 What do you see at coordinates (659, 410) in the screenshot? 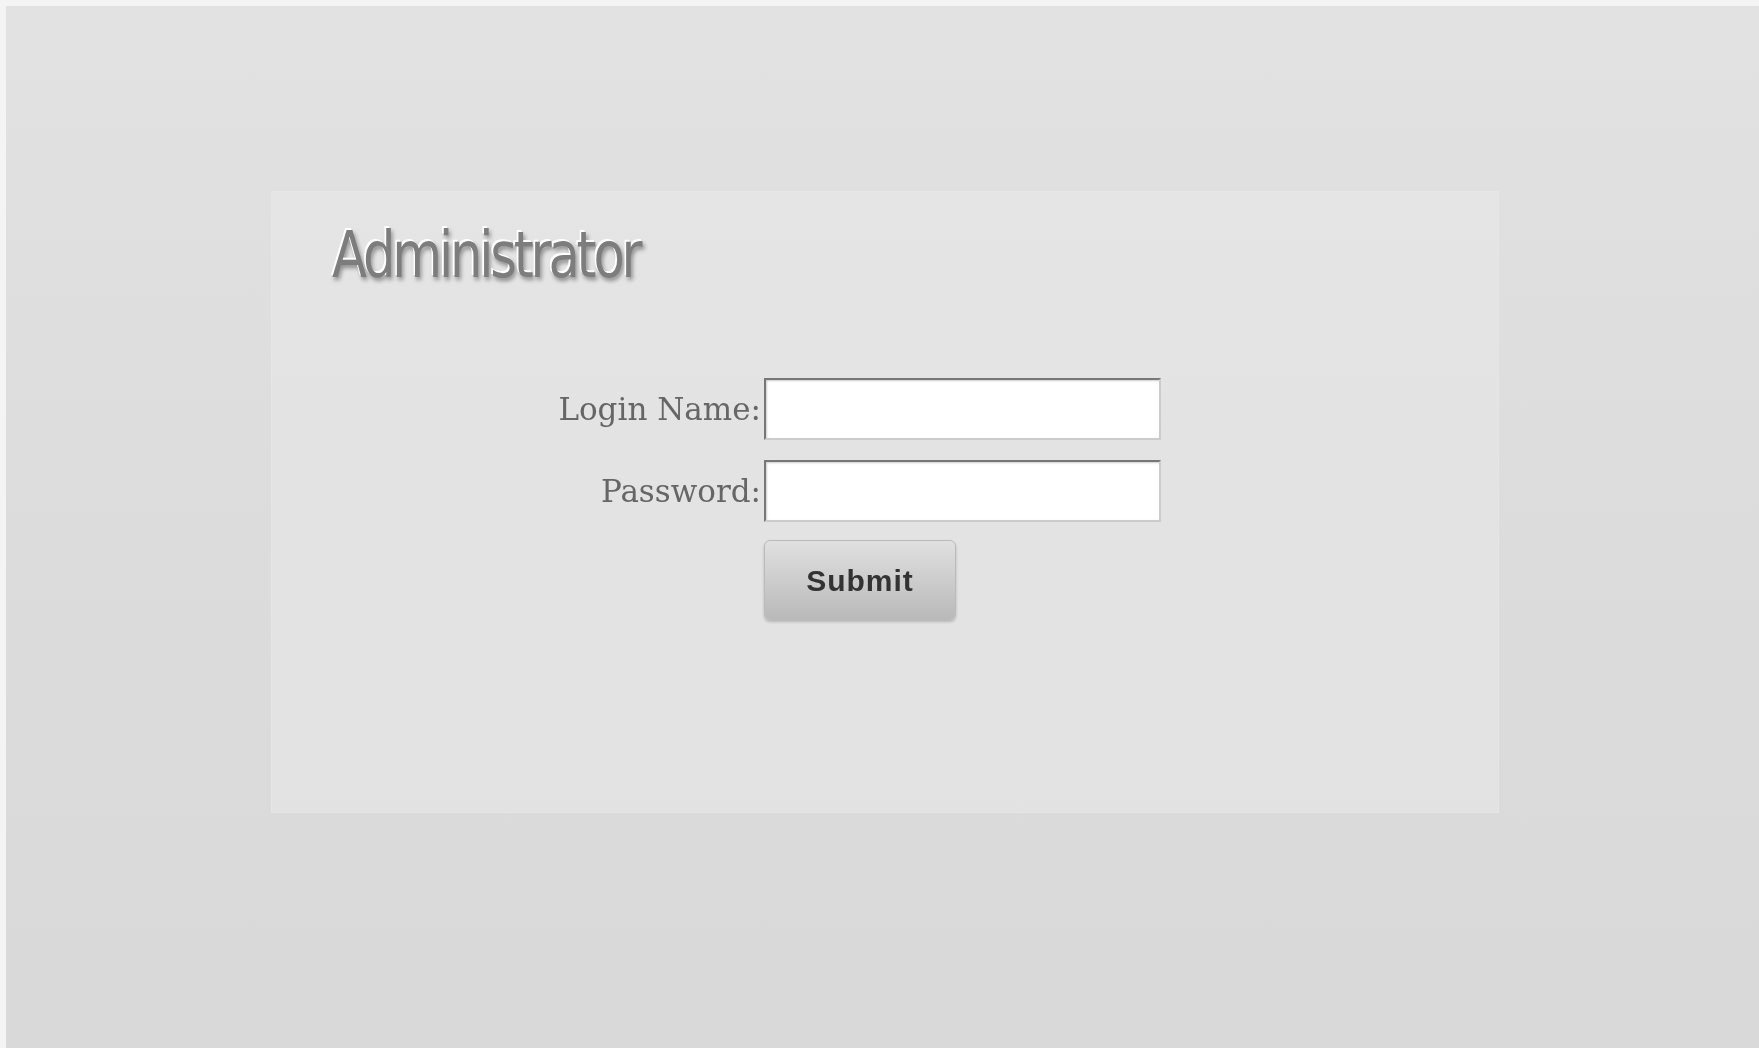
I see `field-label: Login Name:` at bounding box center [659, 410].